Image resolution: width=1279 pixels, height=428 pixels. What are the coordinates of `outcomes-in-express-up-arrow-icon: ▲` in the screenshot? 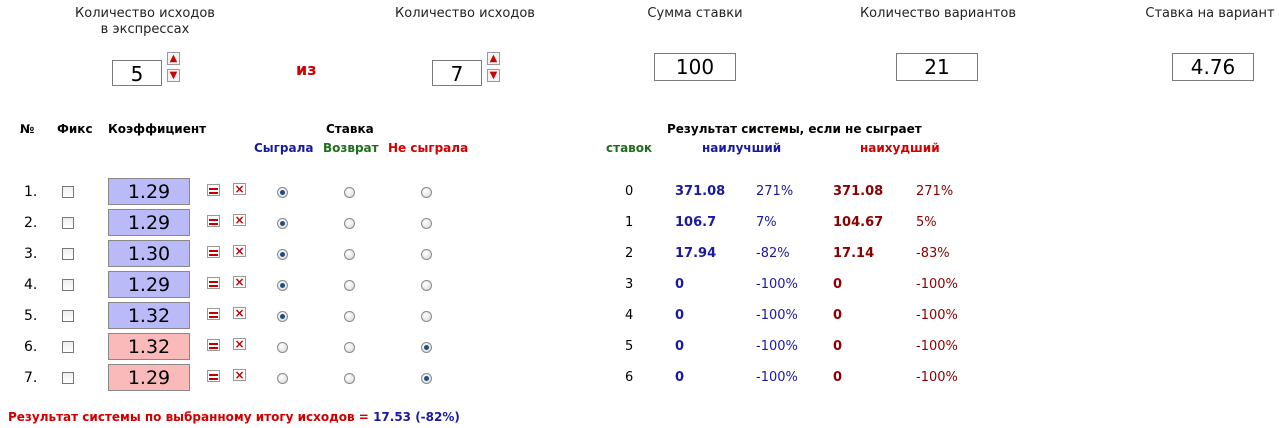 It's located at (173, 58).